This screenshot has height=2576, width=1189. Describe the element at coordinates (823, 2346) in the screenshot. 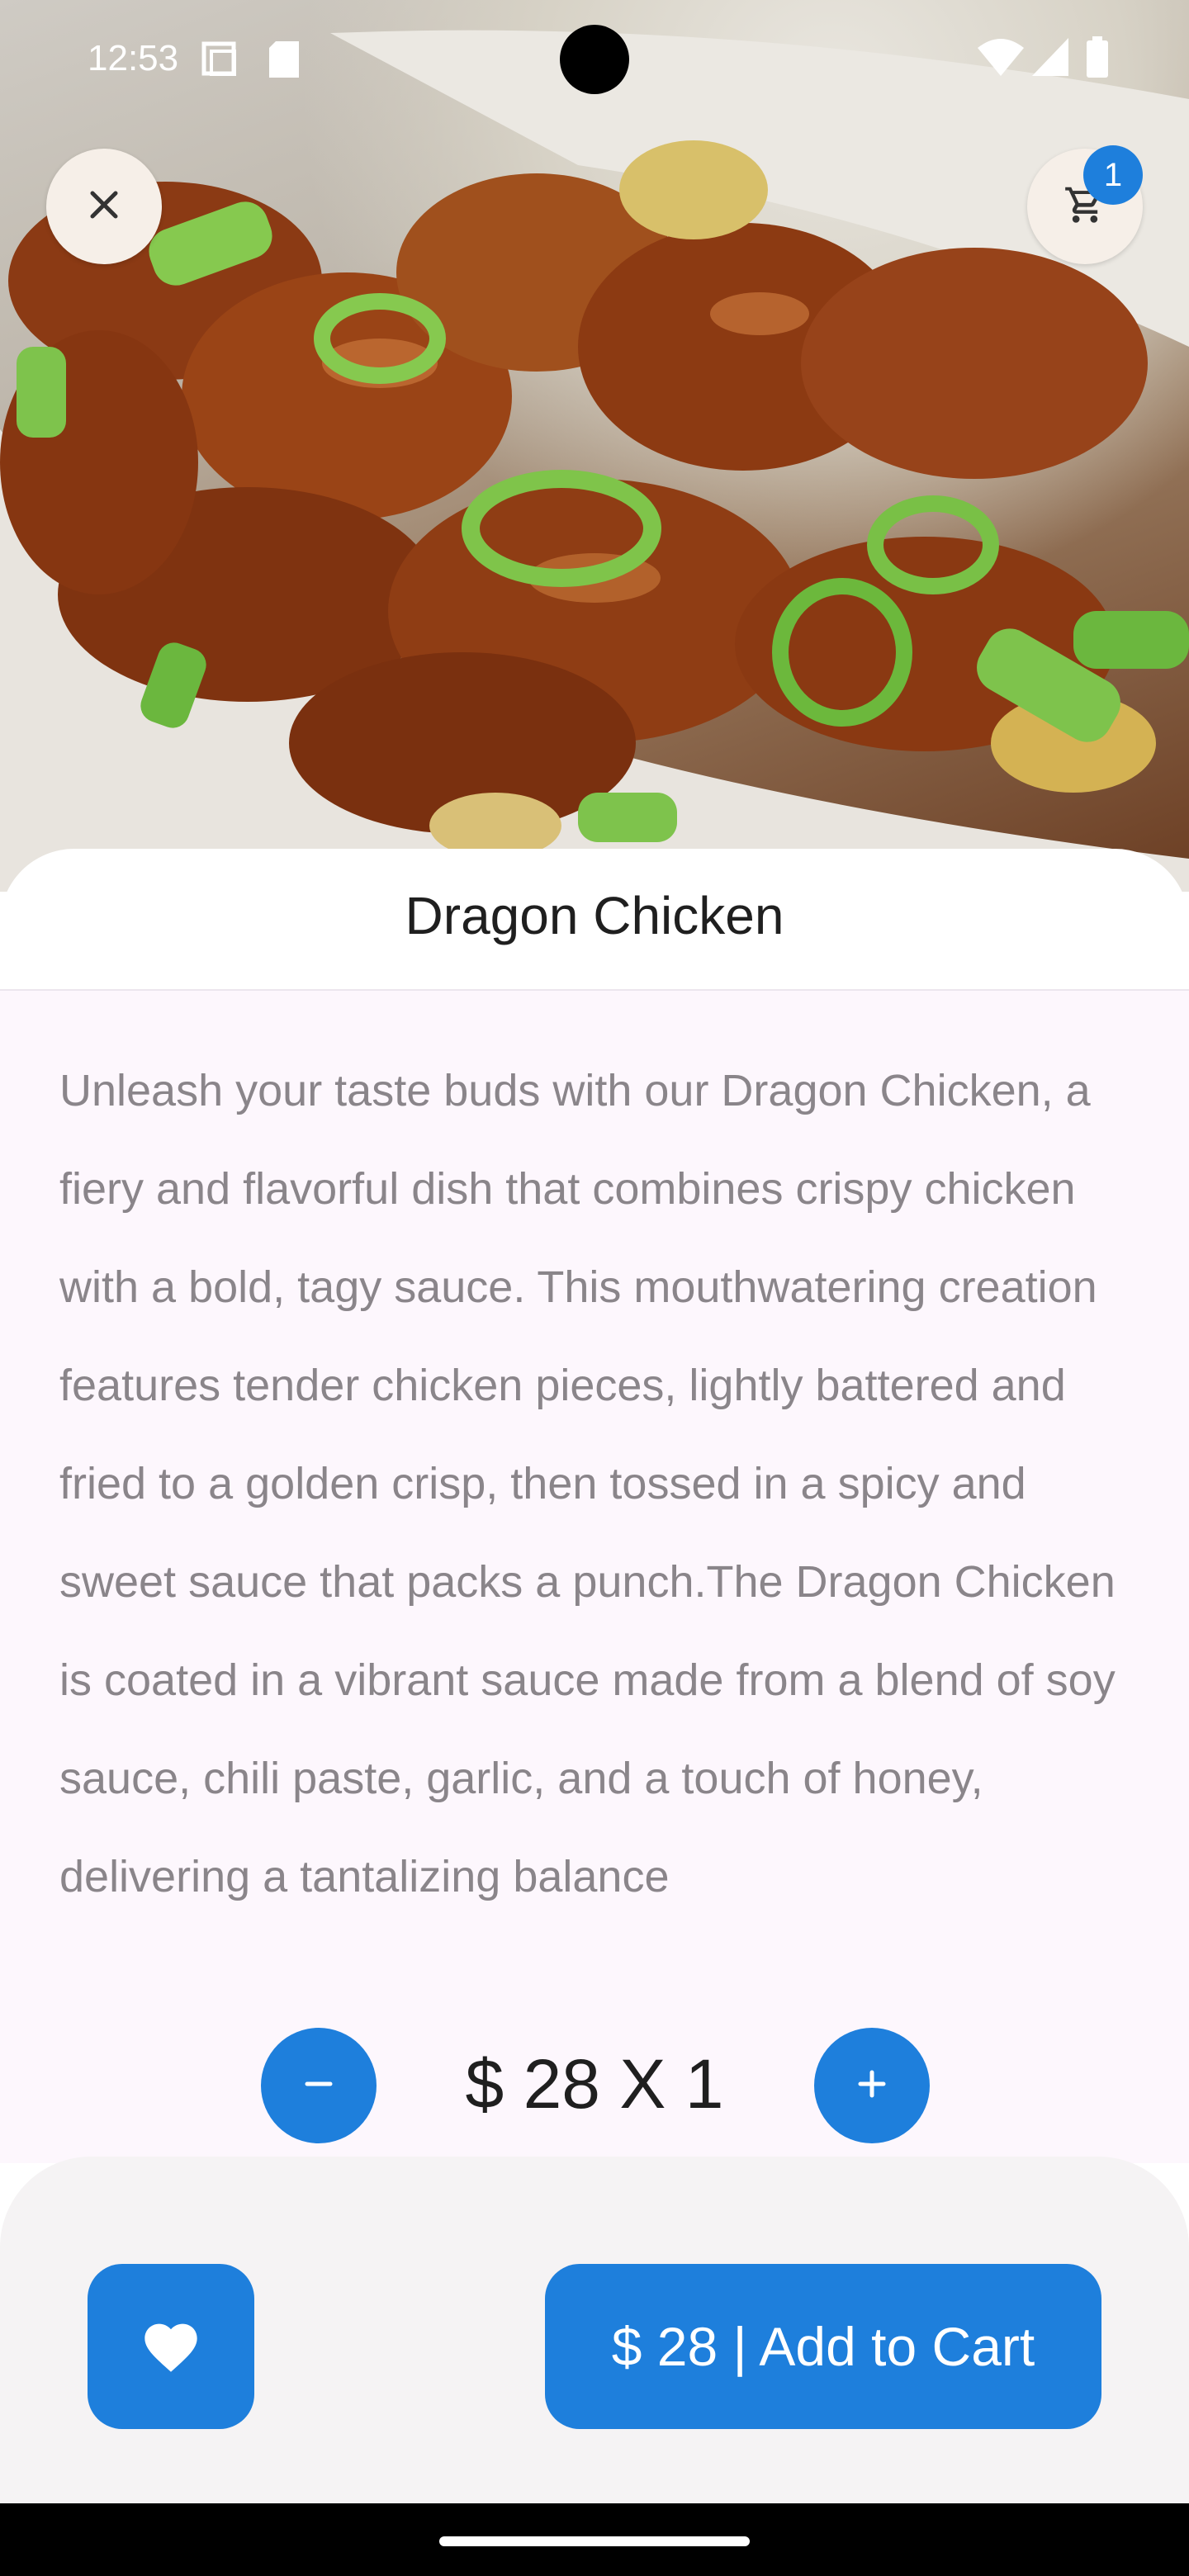

I see `add-to-cart-button: $ 28 | Add to Cart` at that location.